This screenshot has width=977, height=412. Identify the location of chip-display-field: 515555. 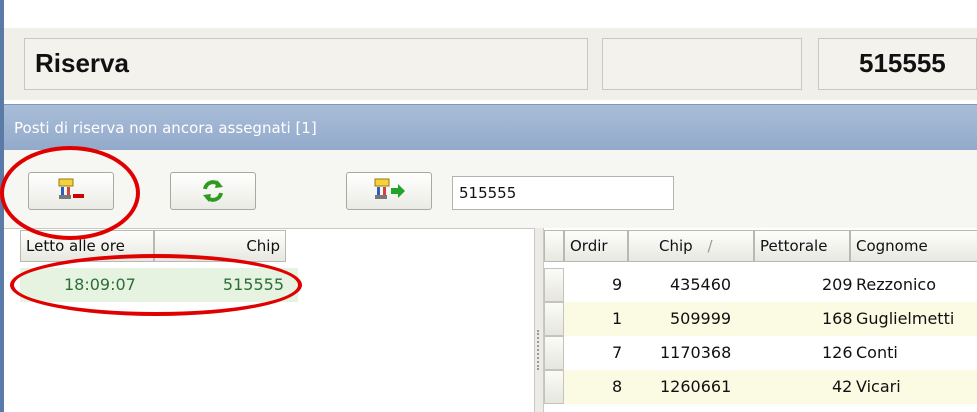
(897, 64).